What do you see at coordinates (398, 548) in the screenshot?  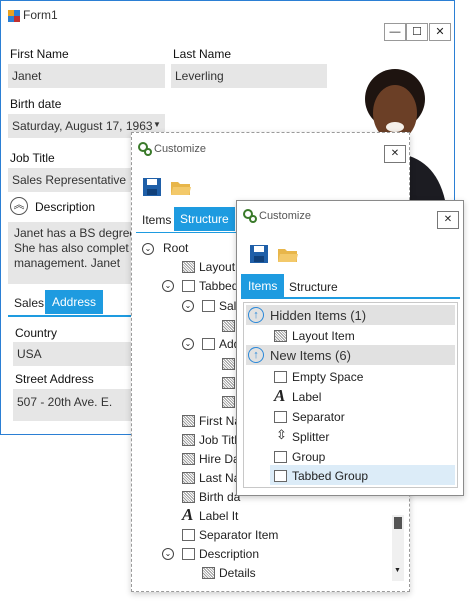 I see `vertical-scrollbar: ▼` at bounding box center [398, 548].